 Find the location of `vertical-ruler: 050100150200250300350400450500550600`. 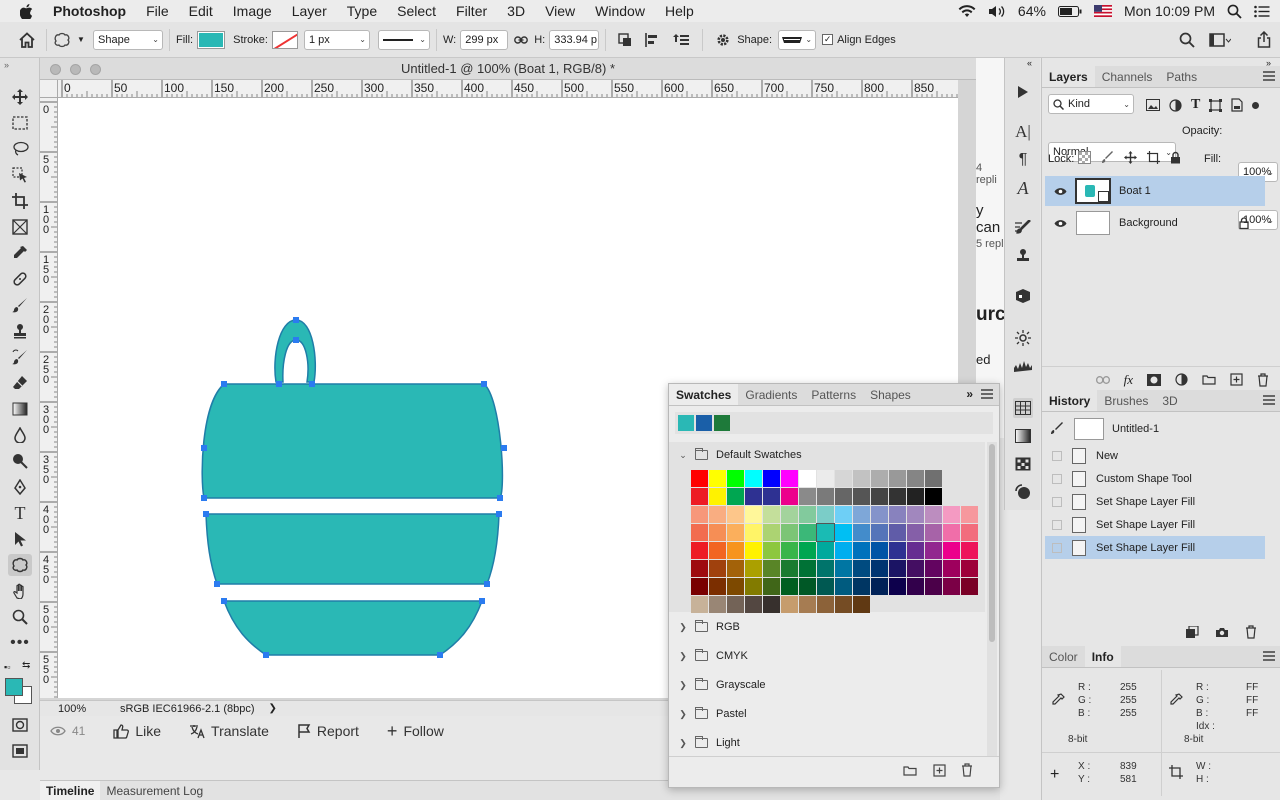

vertical-ruler: 050100150200250300350400450500550600 is located at coordinates (49, 398).